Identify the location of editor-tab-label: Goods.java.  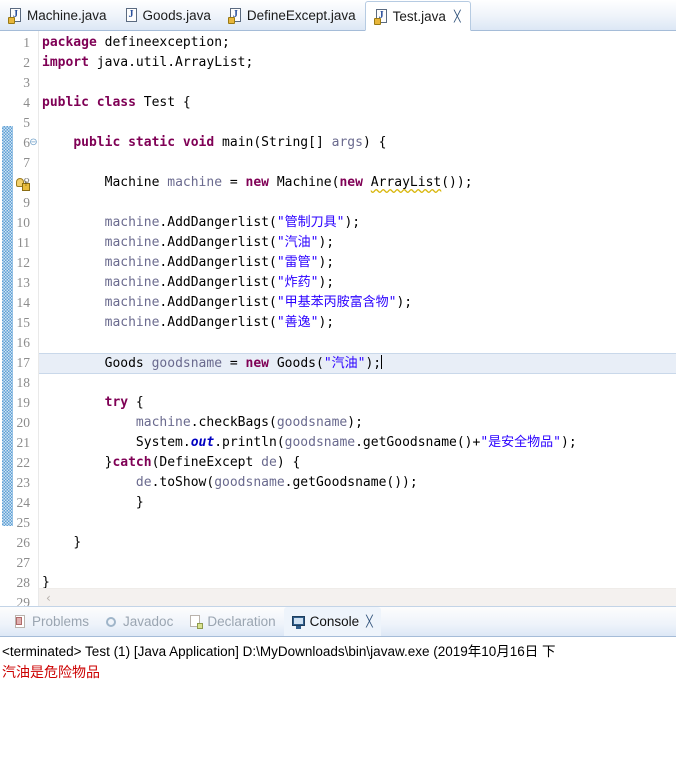
(176, 15).